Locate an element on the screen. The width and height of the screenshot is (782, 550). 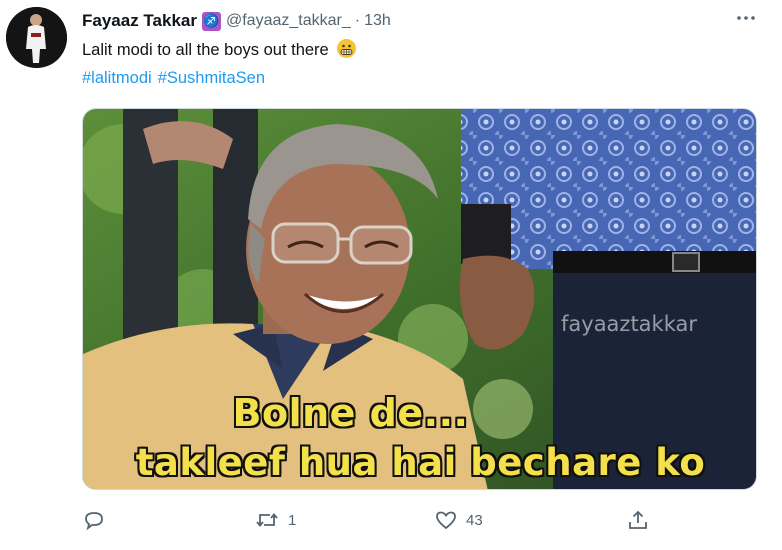
hashtag-link: #SushmitaSen is located at coordinates (211, 78).